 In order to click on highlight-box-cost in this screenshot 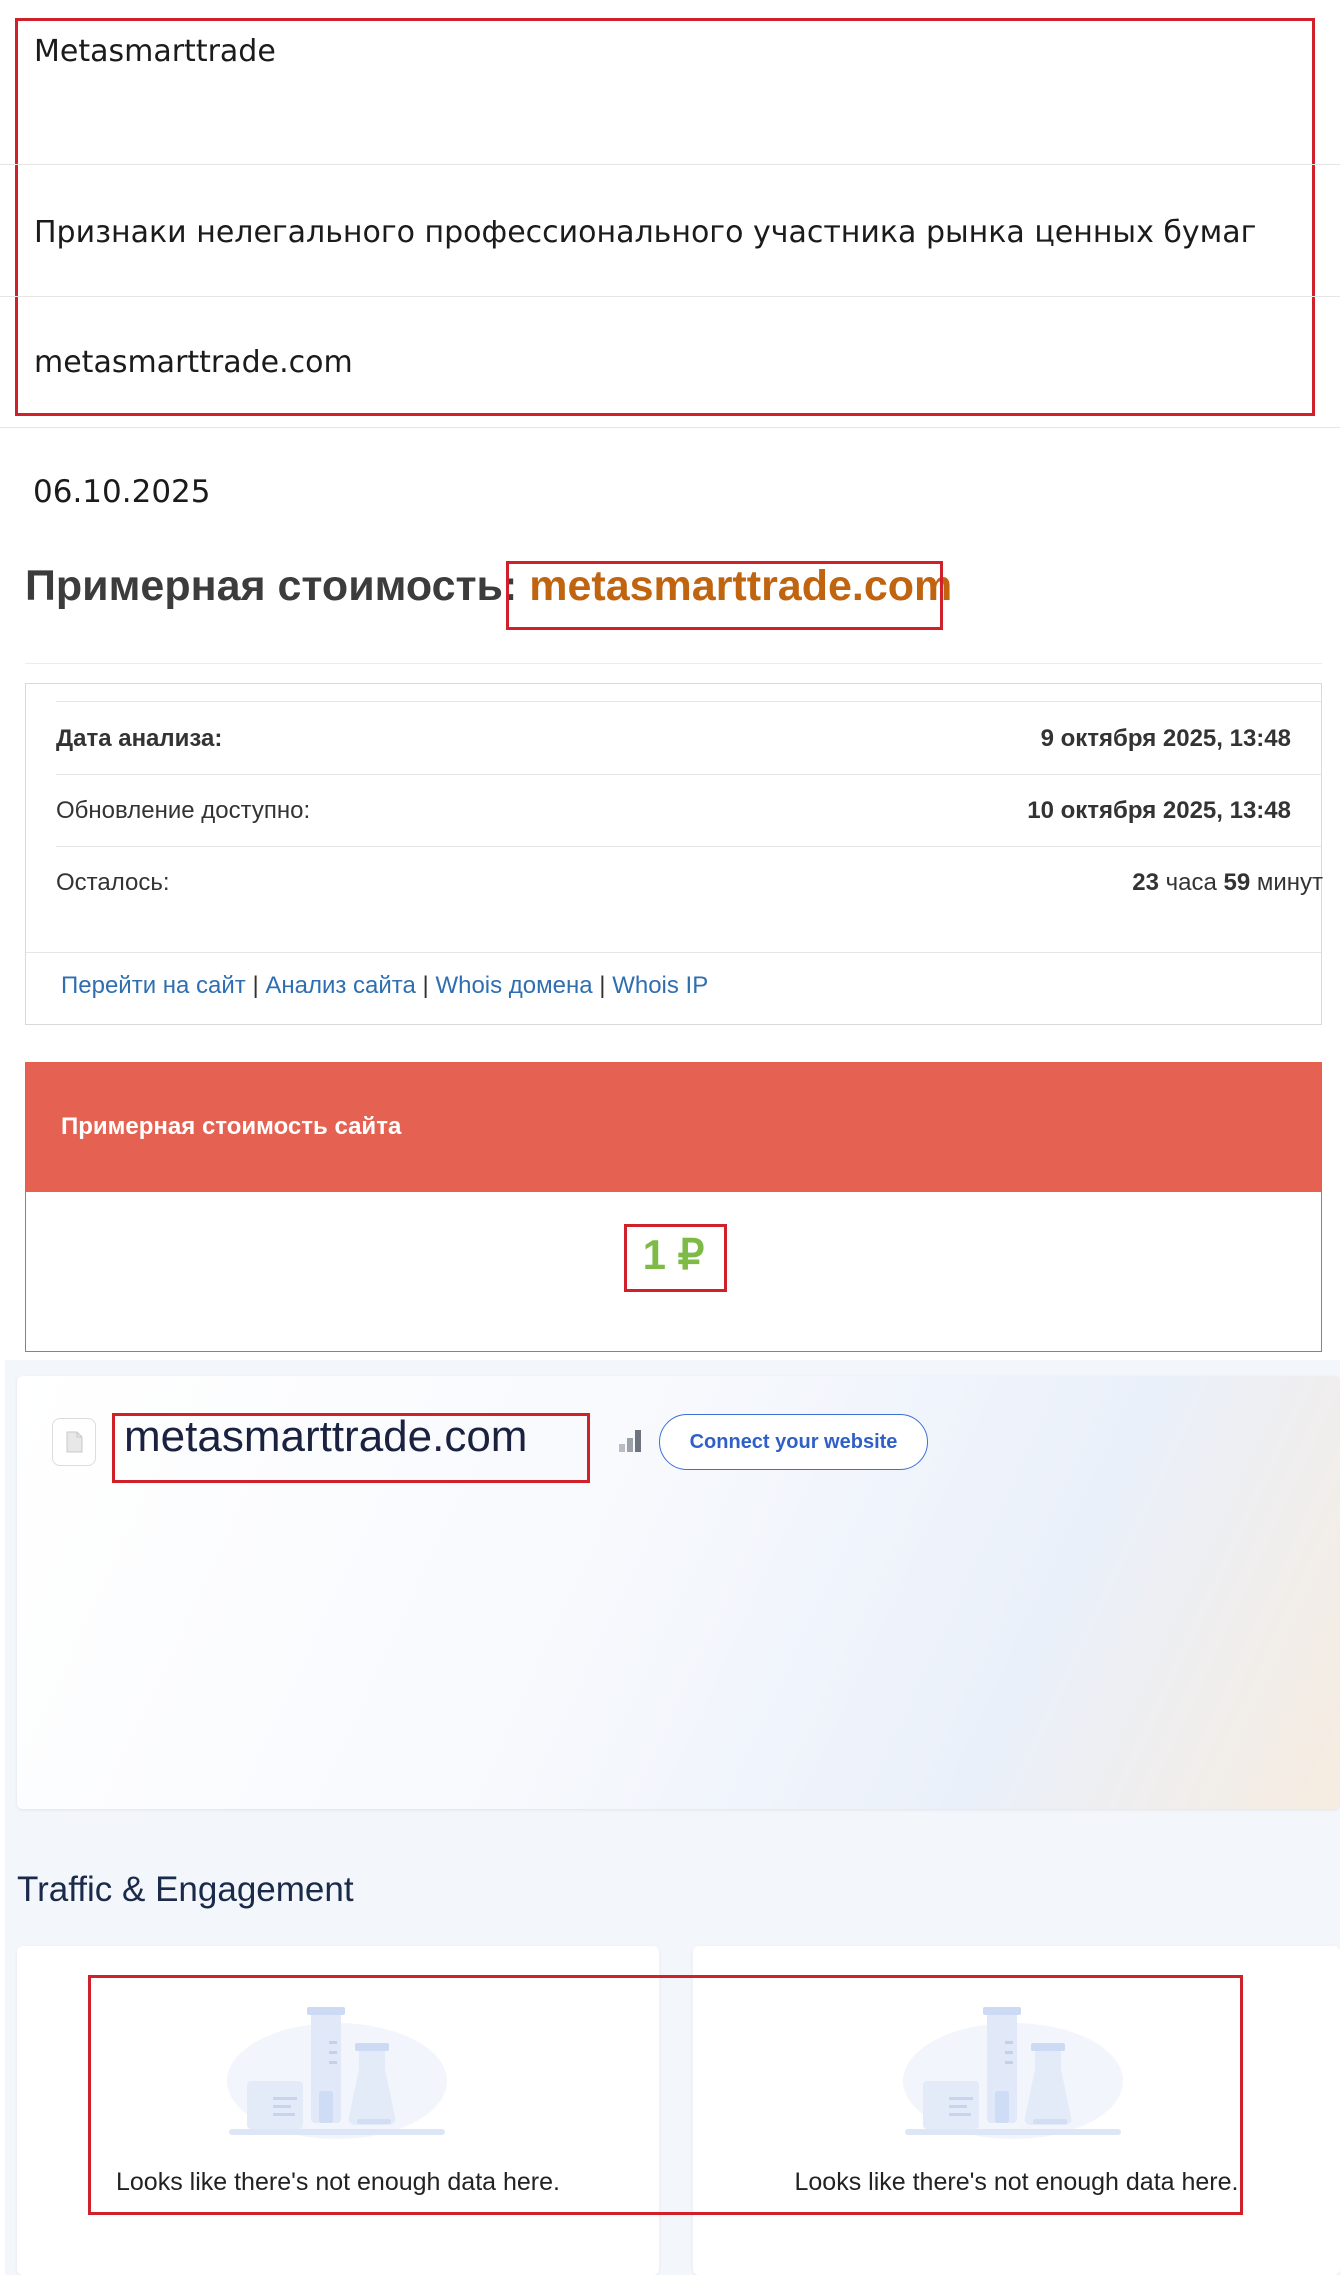, I will do `click(675, 1258)`.